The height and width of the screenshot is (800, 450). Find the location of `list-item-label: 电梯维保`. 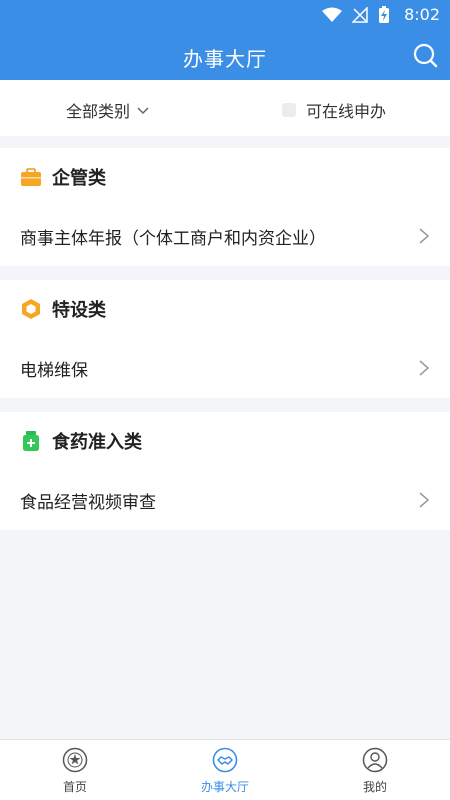

list-item-label: 电梯维保 is located at coordinates (54, 371).